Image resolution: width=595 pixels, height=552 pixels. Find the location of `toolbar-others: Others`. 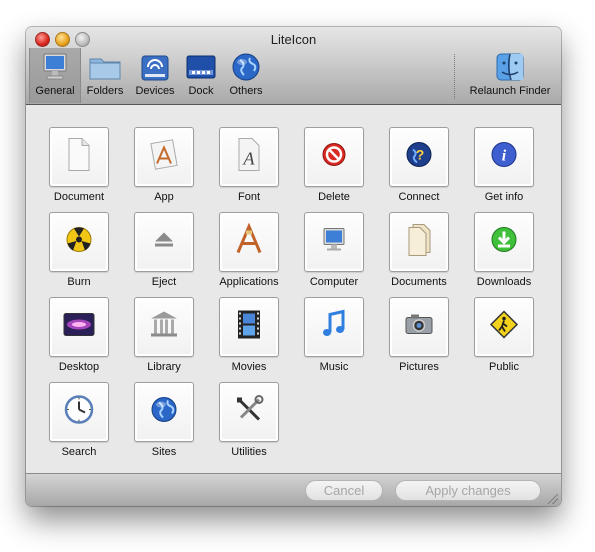

toolbar-others: Others is located at coordinates (246, 76).